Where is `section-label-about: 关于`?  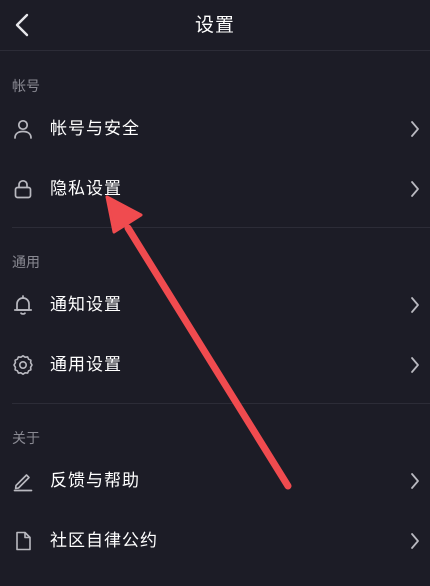
section-label-about: 关于 is located at coordinates (26, 439).